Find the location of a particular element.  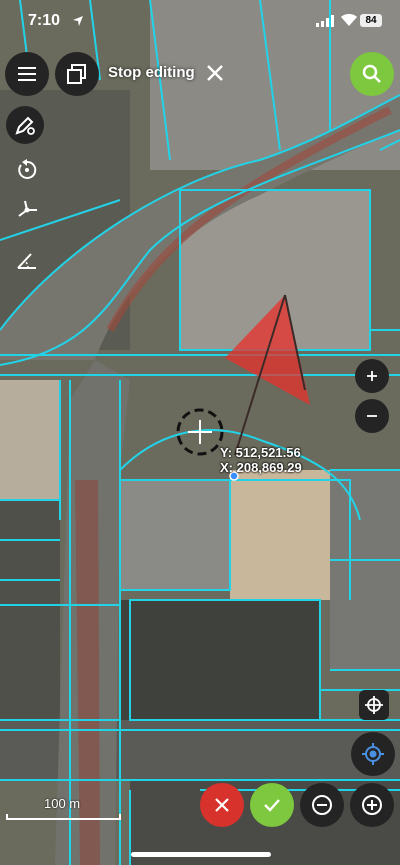

cellular-signal-icon is located at coordinates (325, 21).